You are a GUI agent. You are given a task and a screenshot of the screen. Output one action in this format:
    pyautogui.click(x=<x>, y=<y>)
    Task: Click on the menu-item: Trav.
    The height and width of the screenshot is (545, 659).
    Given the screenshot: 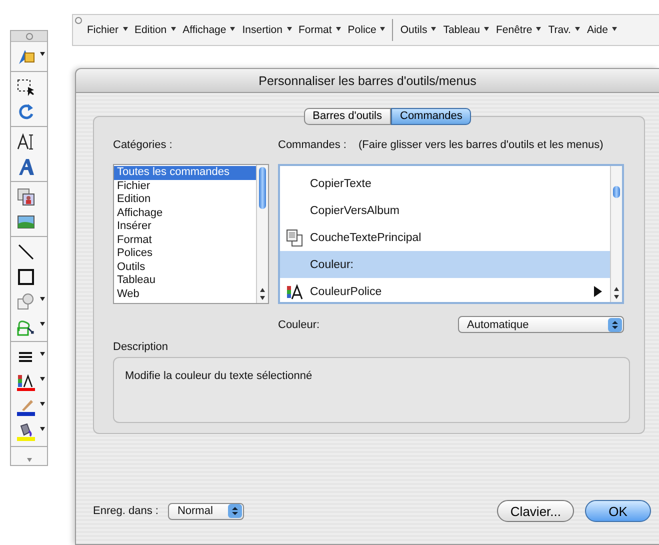 What is the action you would take?
    pyautogui.click(x=564, y=30)
    